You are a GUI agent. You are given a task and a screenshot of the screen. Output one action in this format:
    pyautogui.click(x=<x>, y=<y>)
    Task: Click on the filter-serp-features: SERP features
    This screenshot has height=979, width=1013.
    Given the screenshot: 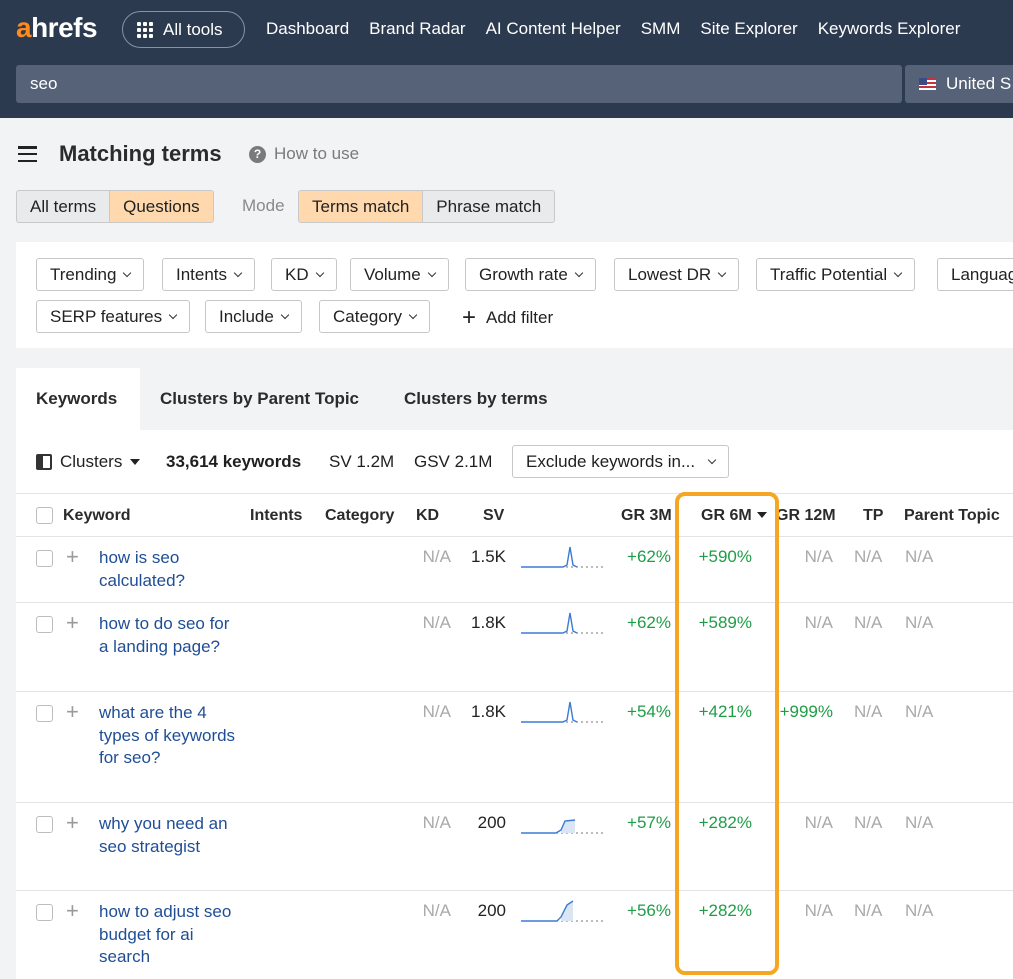 What is the action you would take?
    pyautogui.click(x=113, y=316)
    